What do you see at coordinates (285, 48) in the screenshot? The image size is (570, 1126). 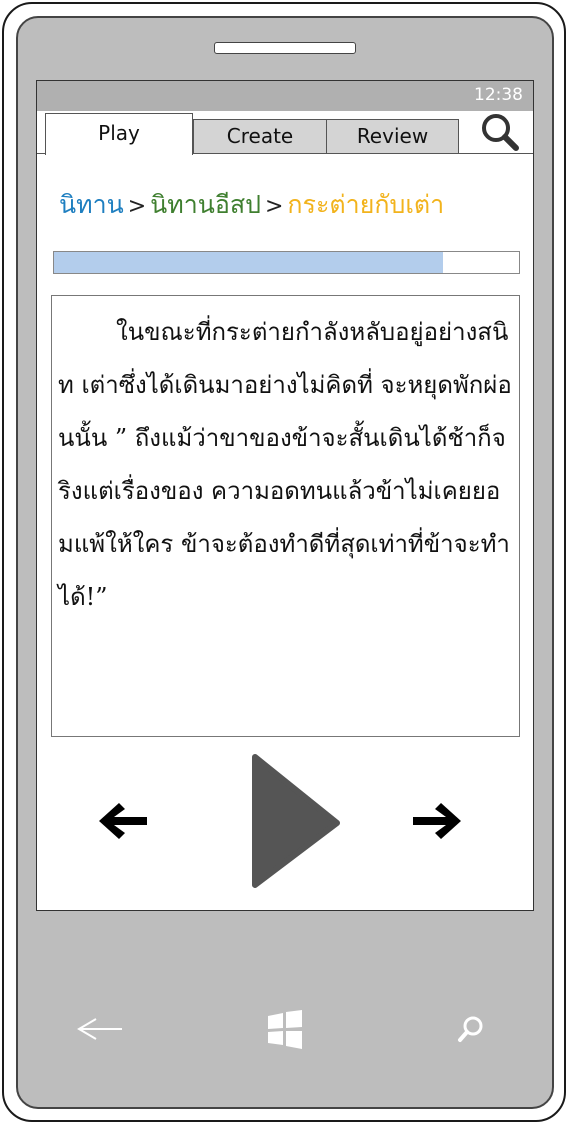 I see `phone-speaker` at bounding box center [285, 48].